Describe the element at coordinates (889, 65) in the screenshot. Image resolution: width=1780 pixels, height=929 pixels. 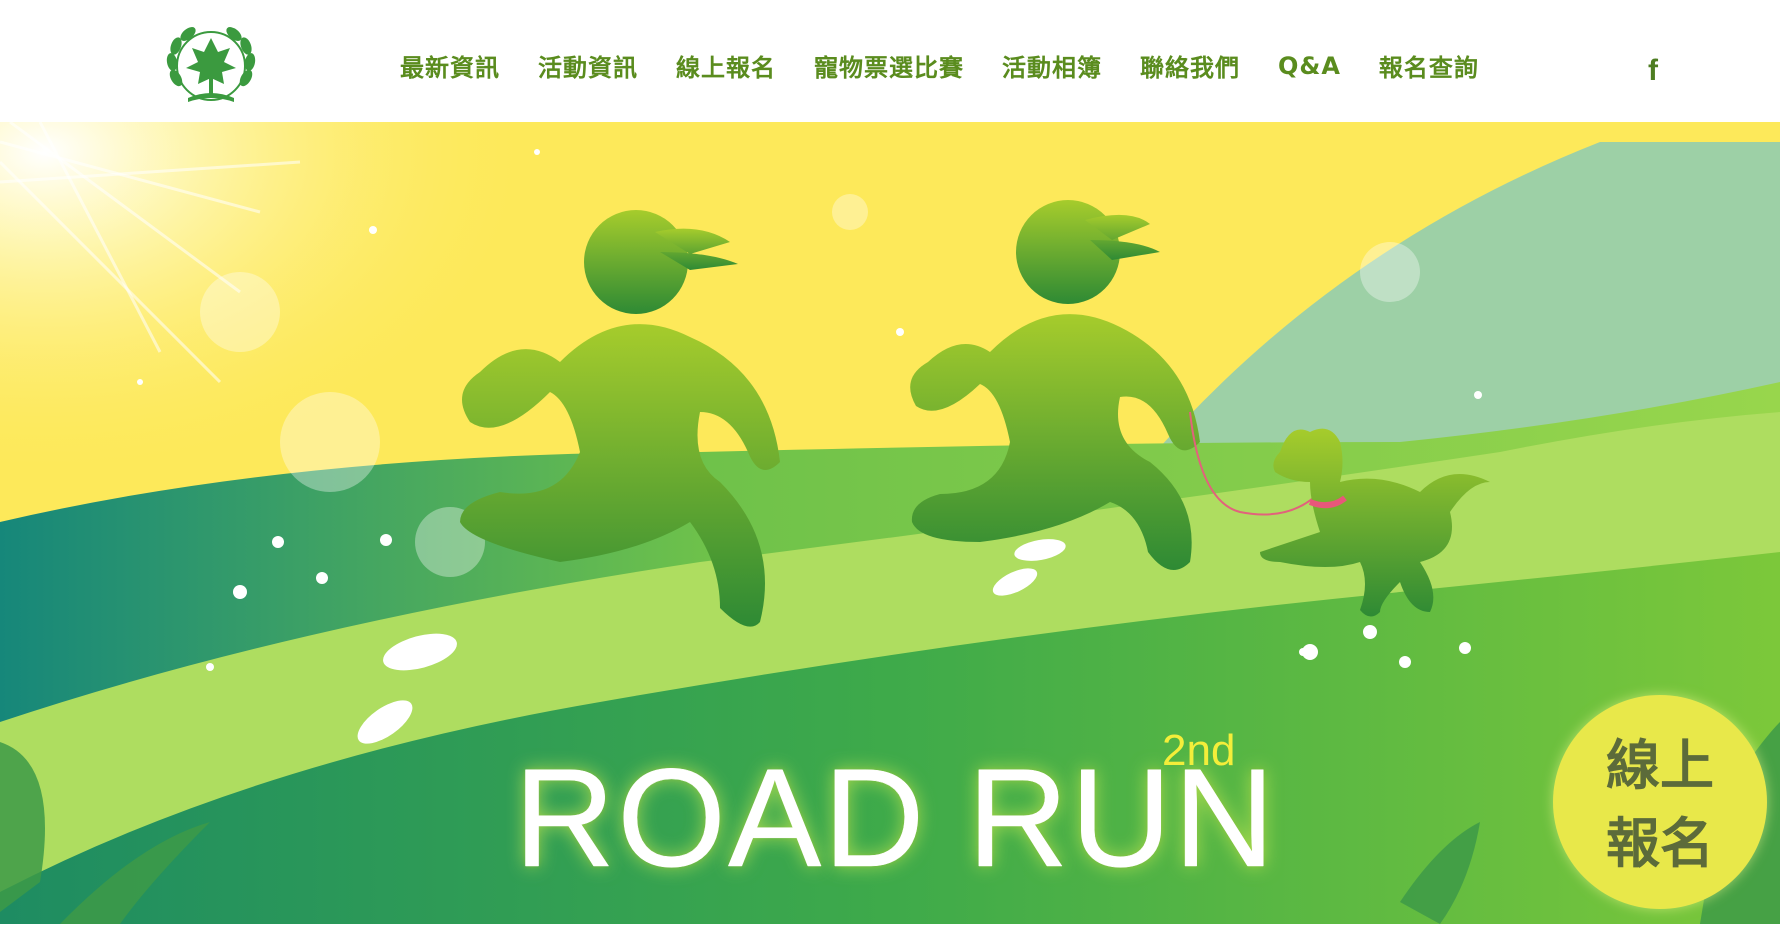
I see `nav-item-pet-vote: 寵物票選比賽` at that location.